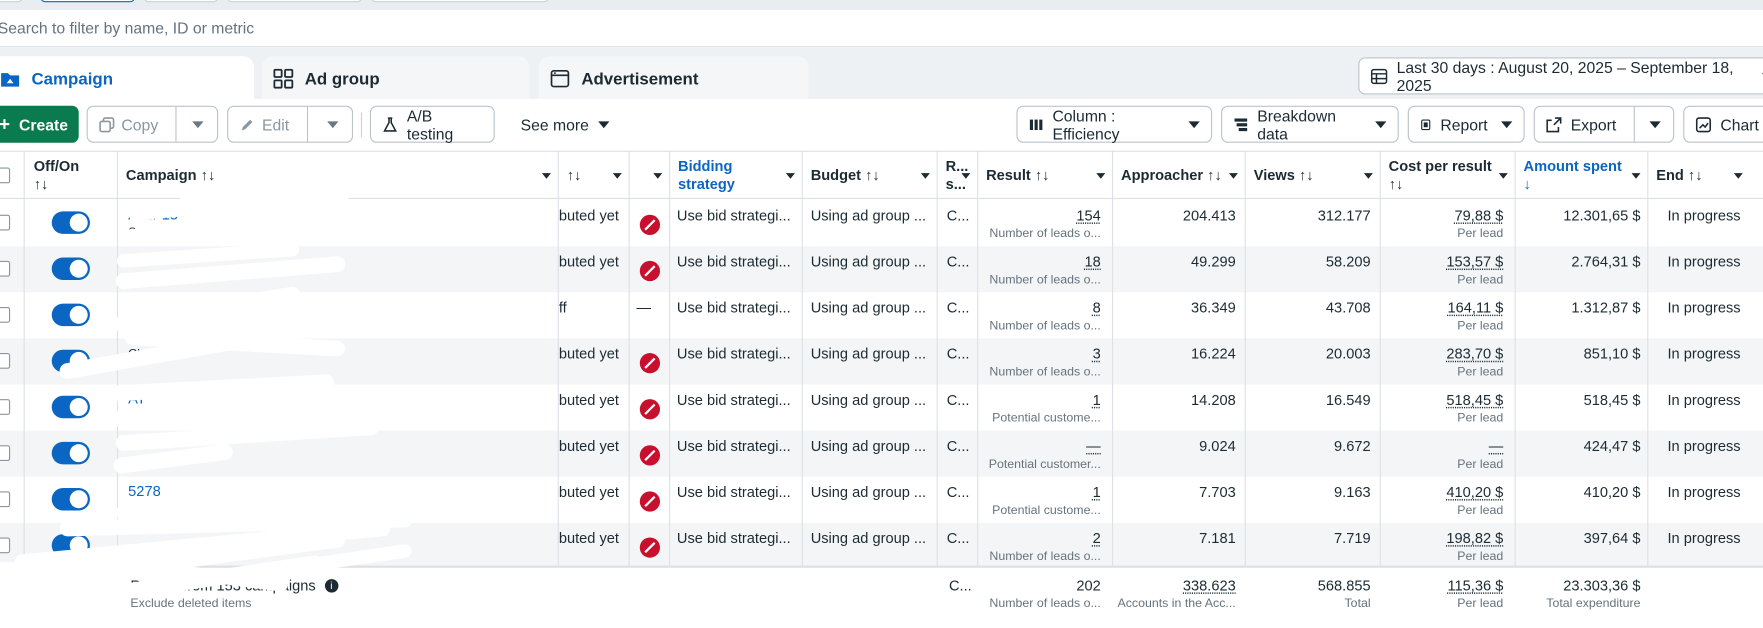  What do you see at coordinates (341, 454) in the screenshot?
I see `campaign-name-link: A` at bounding box center [341, 454].